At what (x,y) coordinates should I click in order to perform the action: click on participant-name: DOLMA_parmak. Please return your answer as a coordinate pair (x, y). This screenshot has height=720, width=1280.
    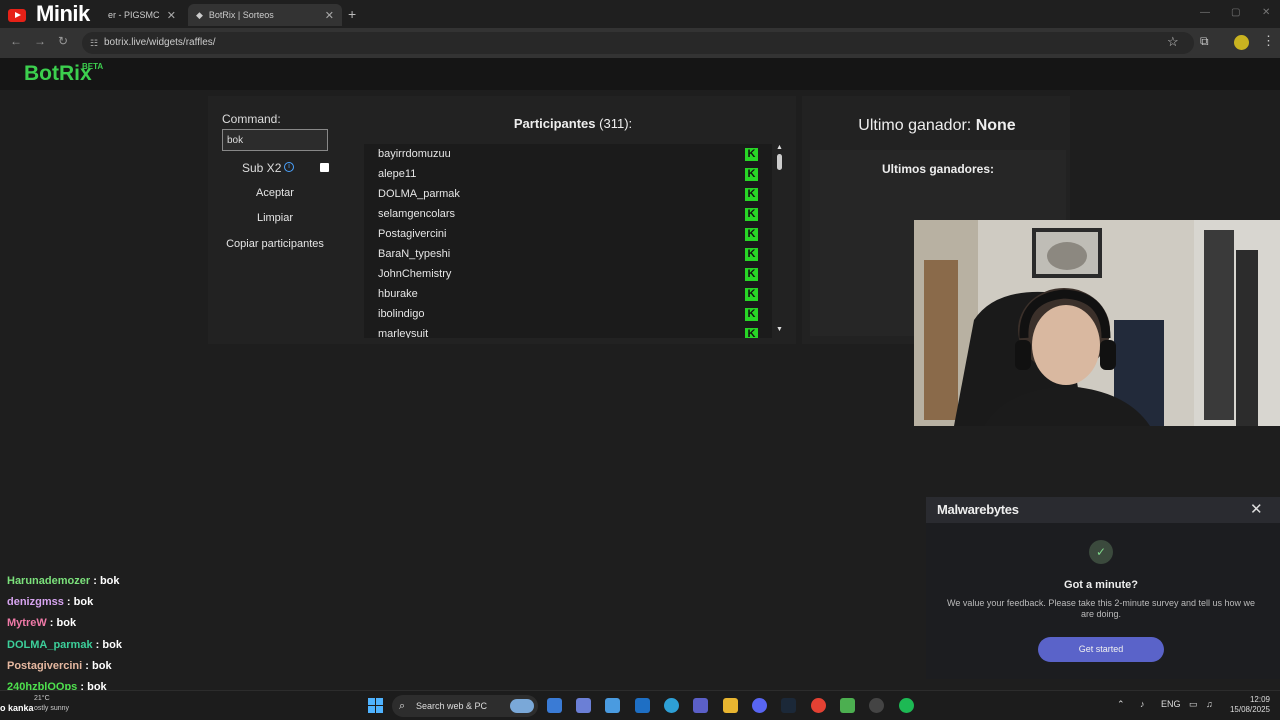
    Looking at the image, I should click on (419, 194).